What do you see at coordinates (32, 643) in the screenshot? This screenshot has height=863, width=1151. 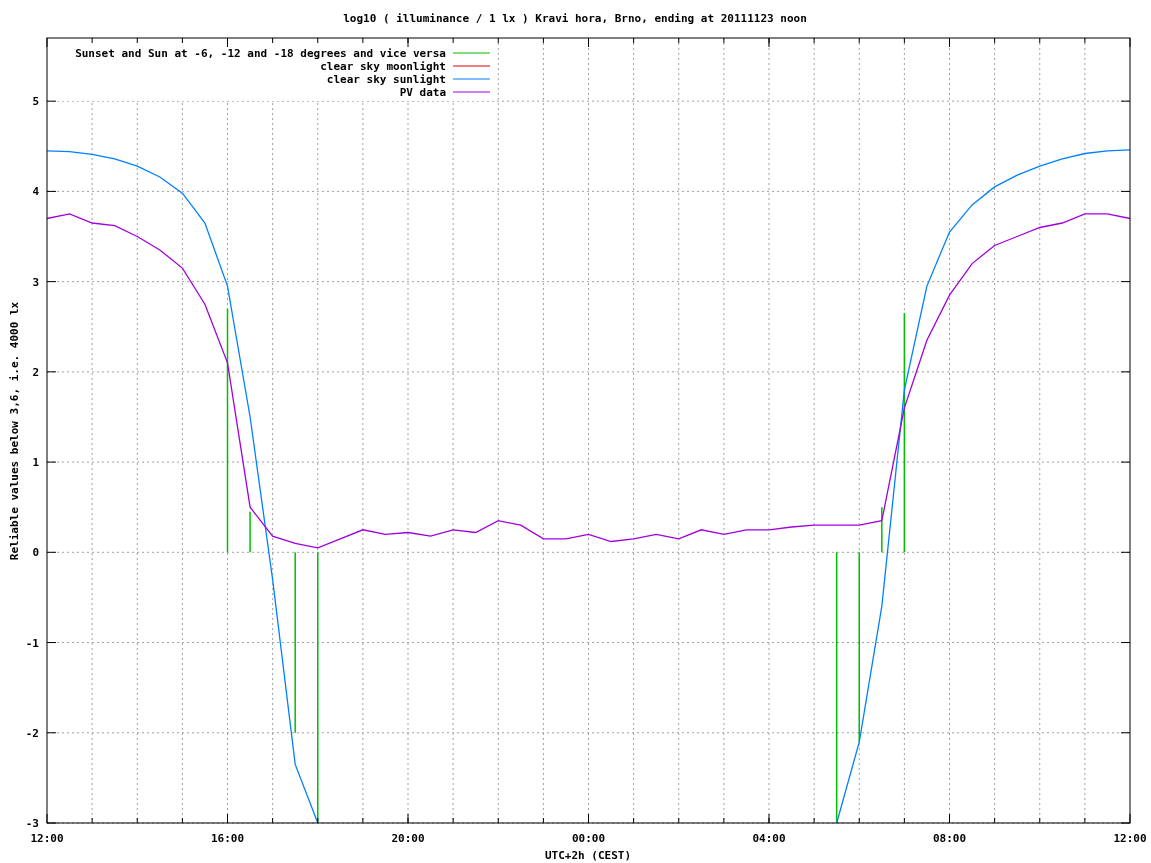 I see `axis-tick-label: -1` at bounding box center [32, 643].